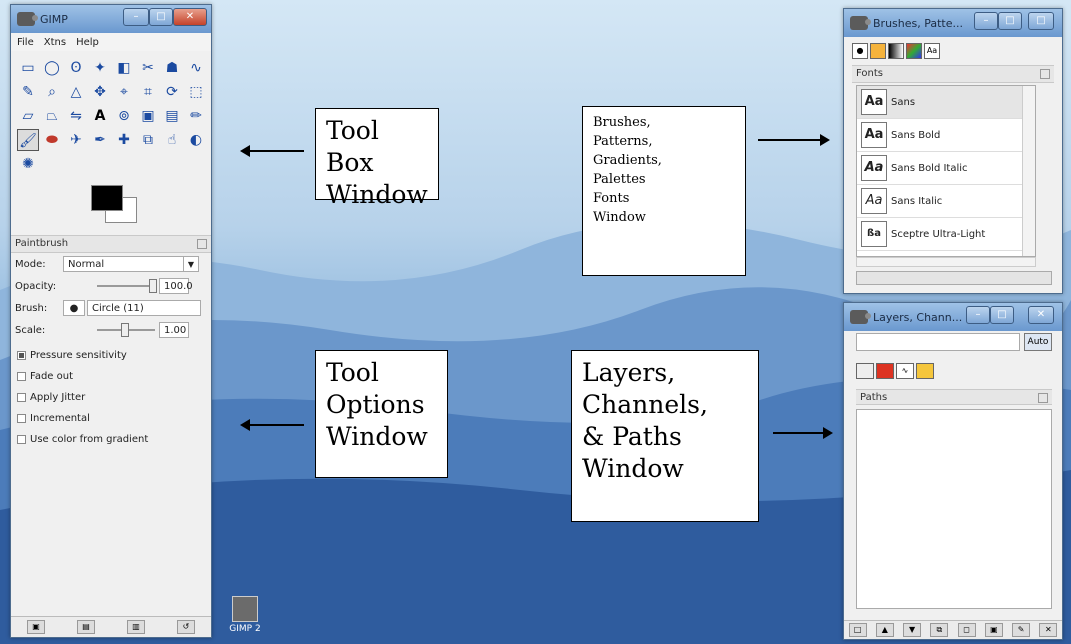 The height and width of the screenshot is (644, 1071). I want to click on undo-tab-icon, so click(925, 371).